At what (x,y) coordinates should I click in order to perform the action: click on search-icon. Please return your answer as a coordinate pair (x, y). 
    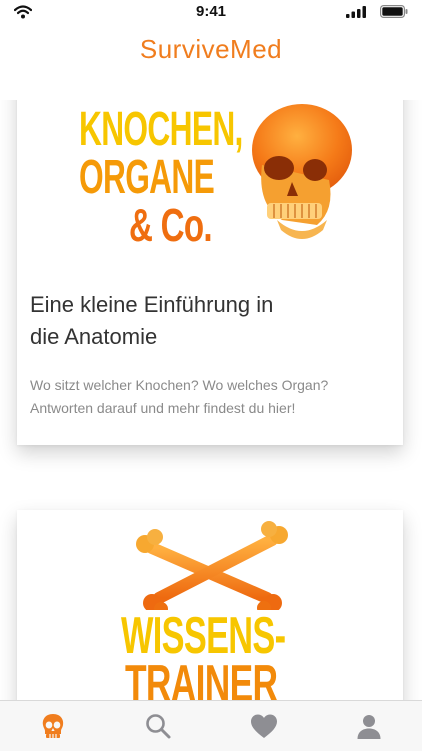
    Looking at the image, I should click on (158, 726).